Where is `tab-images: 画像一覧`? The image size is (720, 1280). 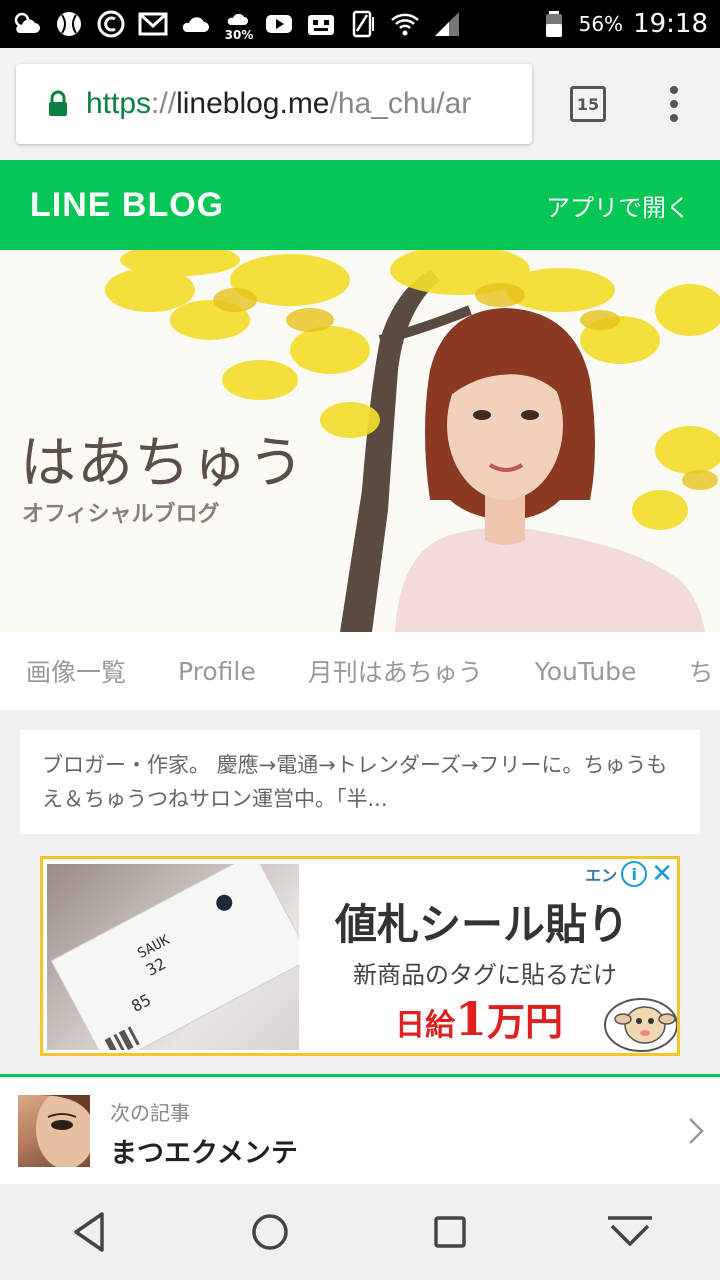
tab-images: 画像一覧 is located at coordinates (76, 671).